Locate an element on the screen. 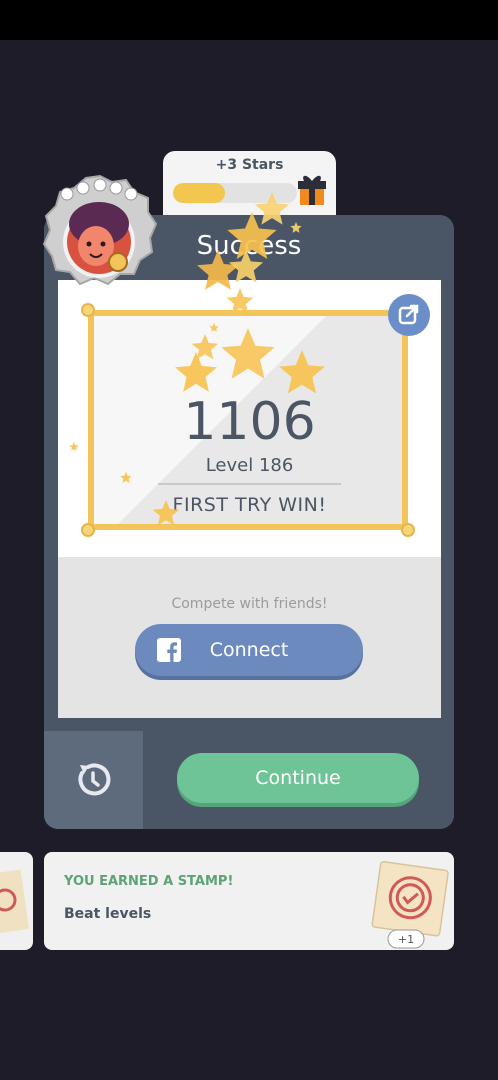  stamp-icon is located at coordinates (14, 902).